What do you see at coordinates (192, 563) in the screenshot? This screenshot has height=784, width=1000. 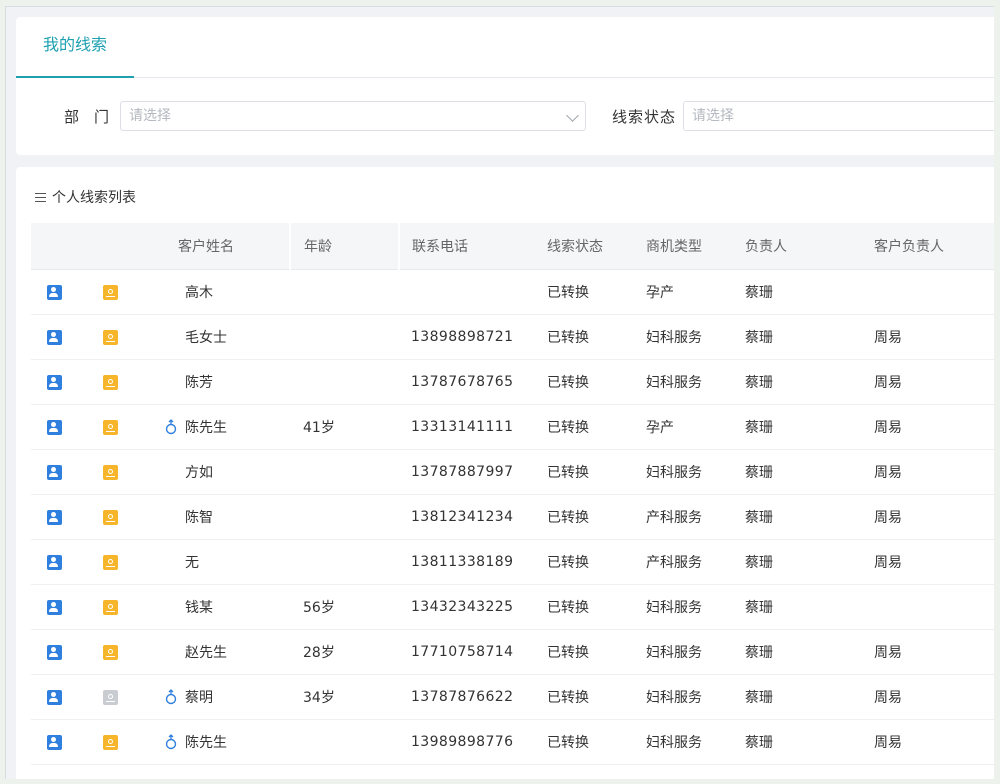 I see `customer-name: 无` at bounding box center [192, 563].